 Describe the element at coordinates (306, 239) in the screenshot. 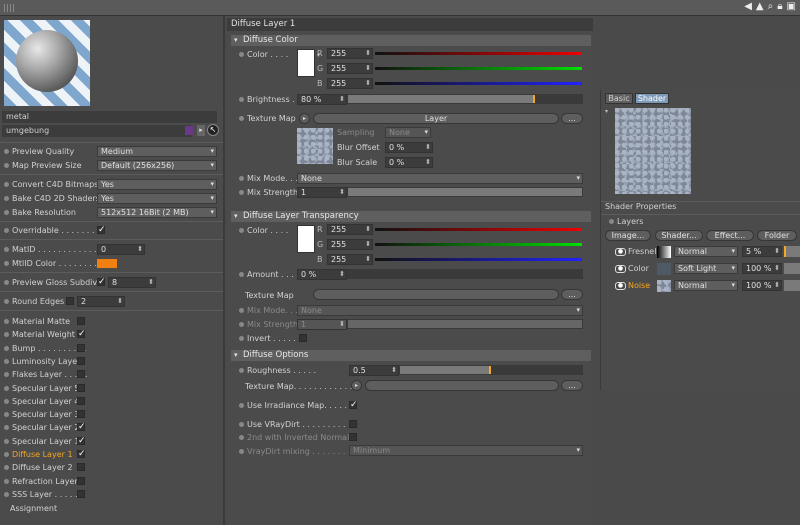

I see `trans-color-swatch` at that location.